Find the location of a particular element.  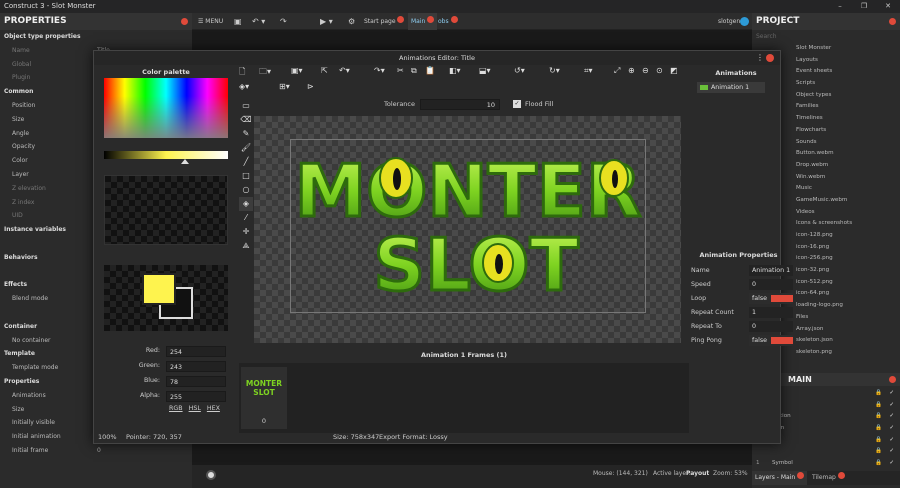

user-name: slotgen is located at coordinates (729, 21).